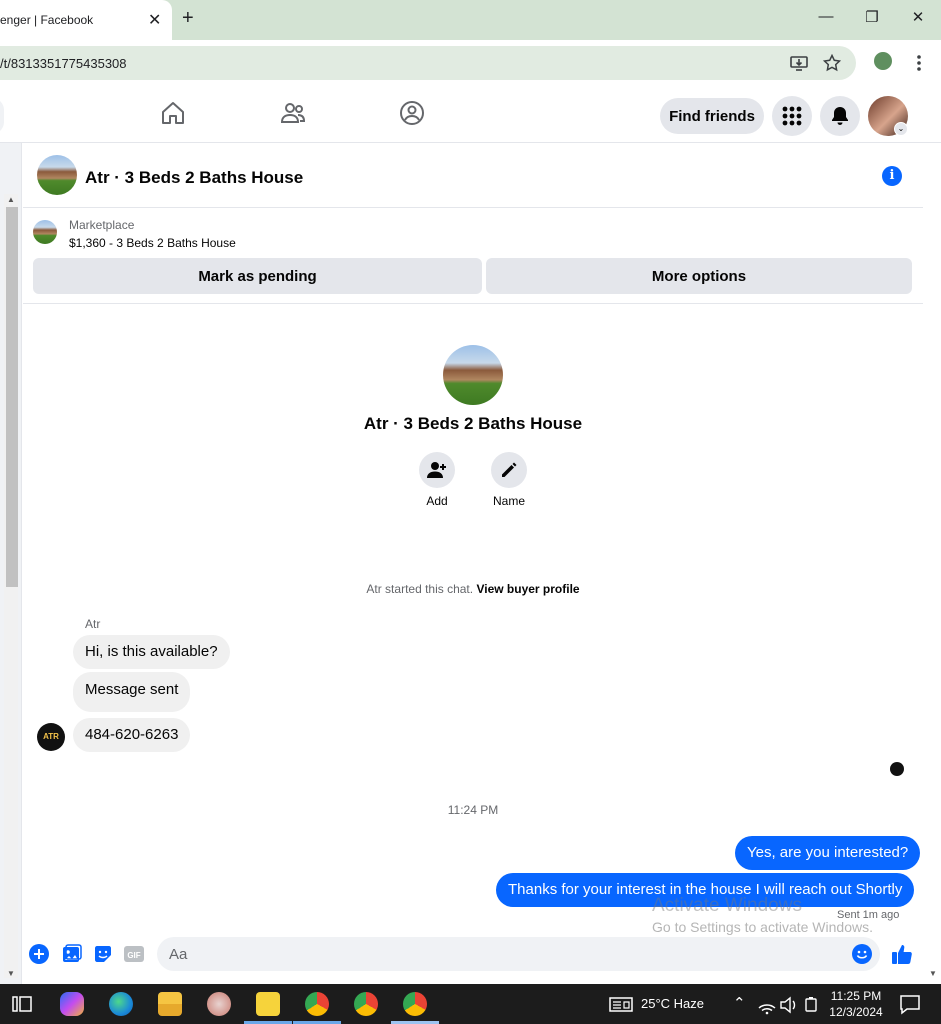 The width and height of the screenshot is (941, 1024). Describe the element at coordinates (712, 116) in the screenshot. I see `find-friends-button: Find friends` at that location.